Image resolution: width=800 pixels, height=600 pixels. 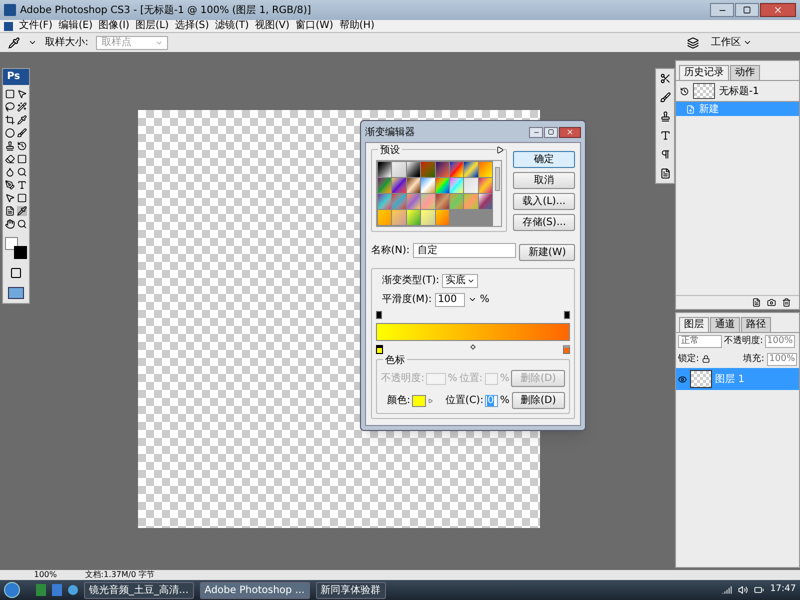 What do you see at coordinates (460, 281) in the screenshot?
I see `gradient-type-dropdown: 实底` at bounding box center [460, 281].